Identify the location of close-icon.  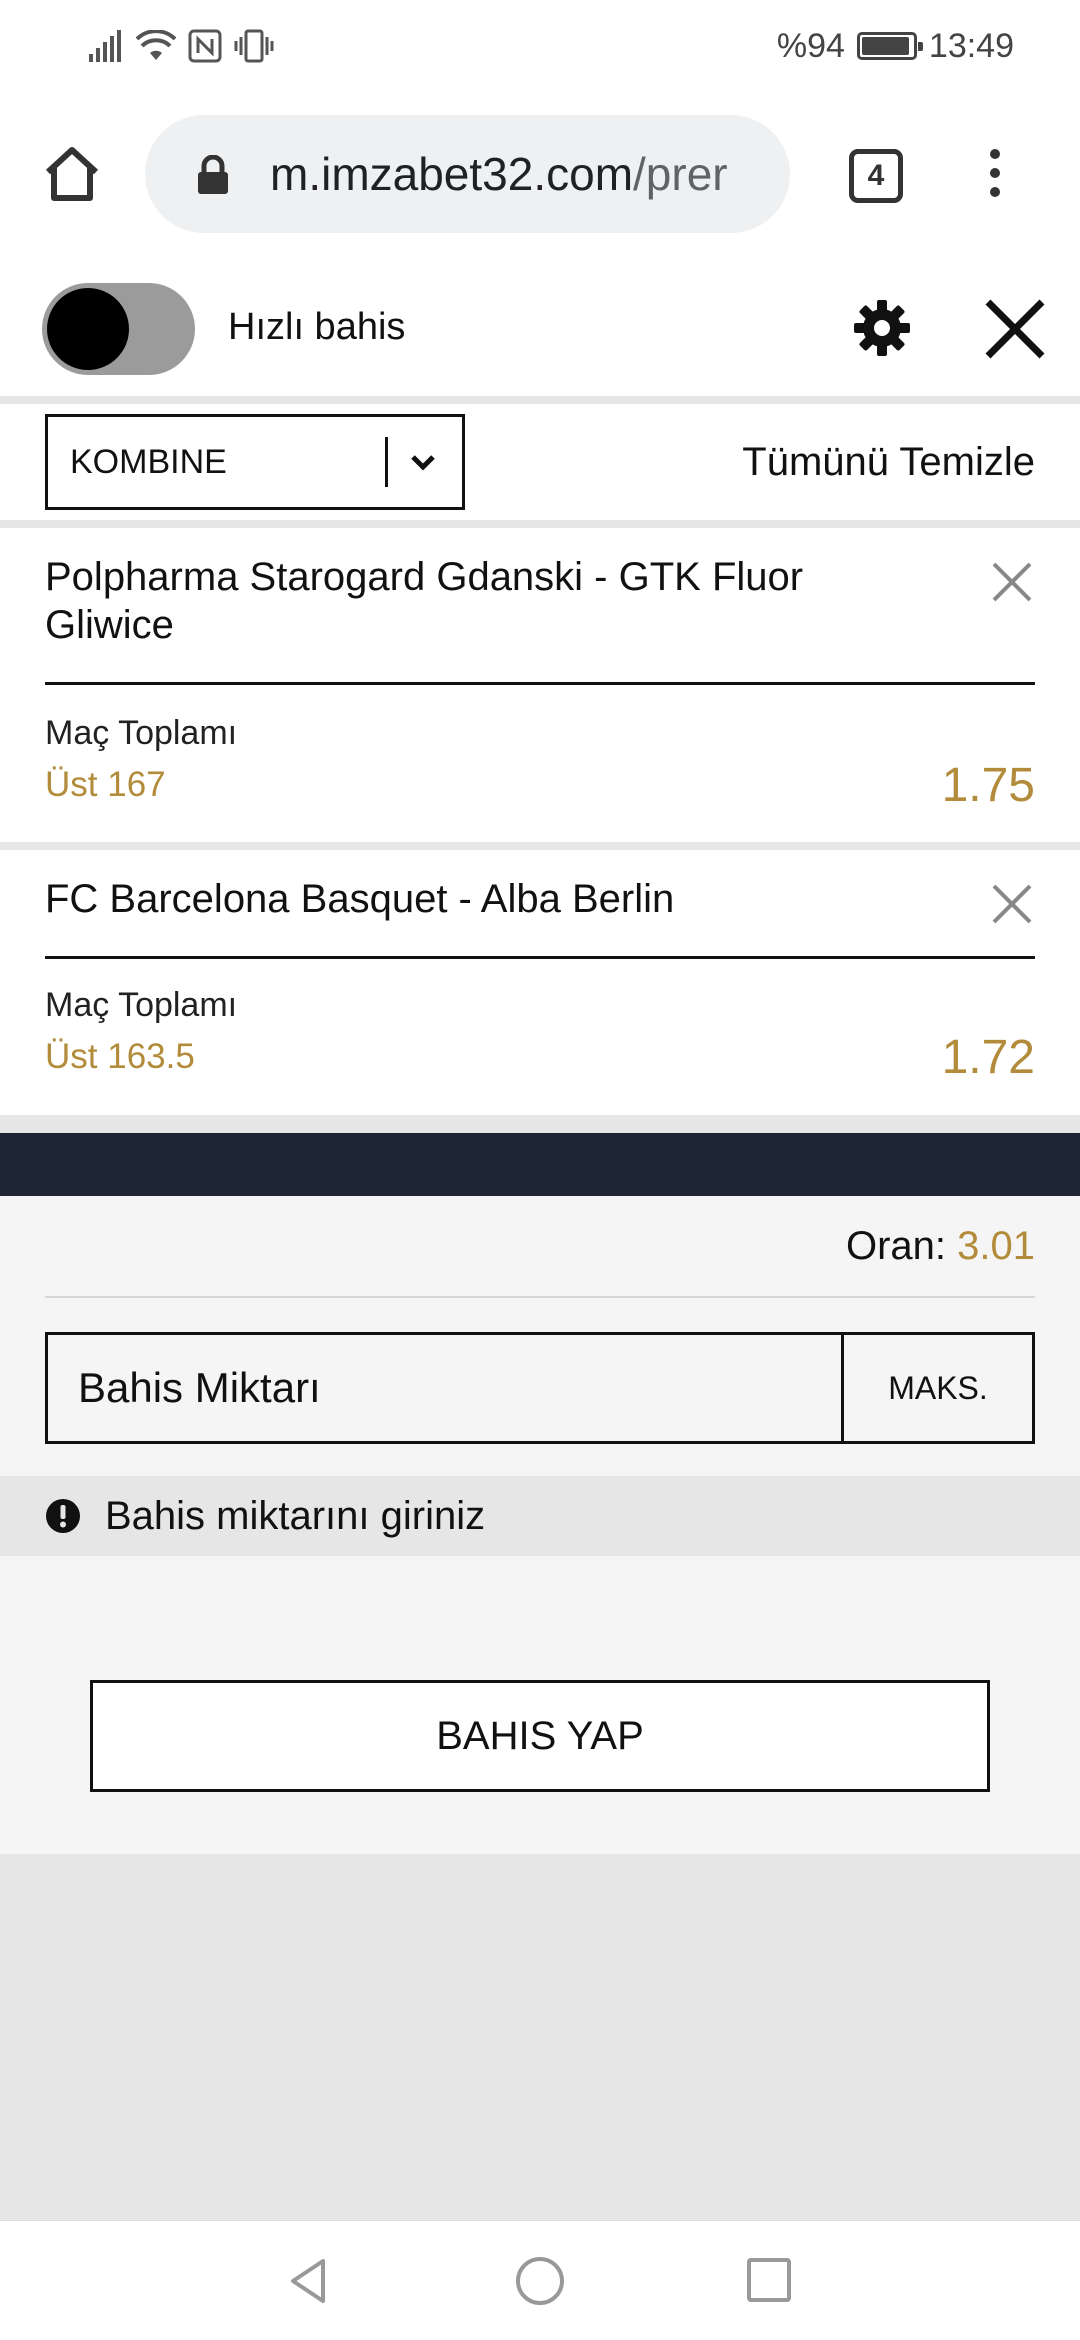
(1015, 329).